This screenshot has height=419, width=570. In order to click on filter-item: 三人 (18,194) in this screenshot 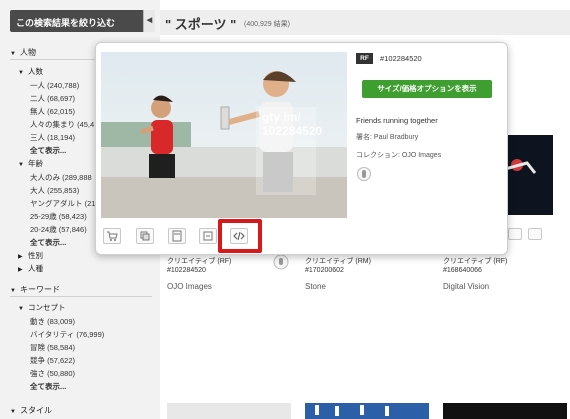, I will do `click(52, 137)`.